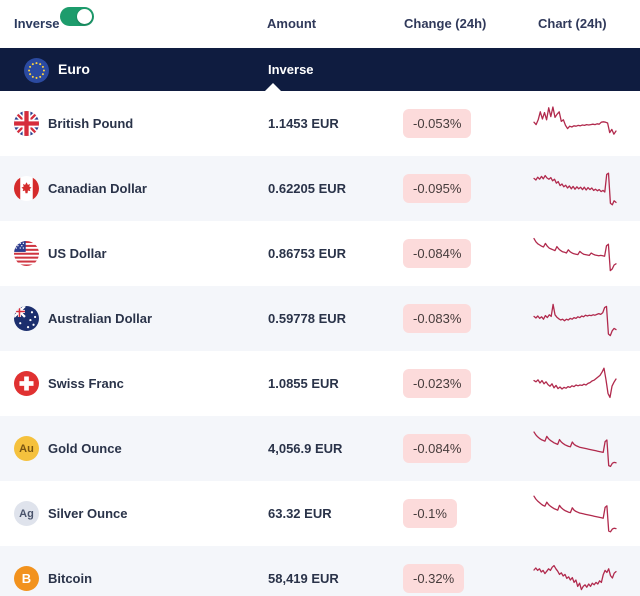 This screenshot has height=596, width=640. What do you see at coordinates (303, 123) in the screenshot?
I see `amount-value: 1.1453 EUR` at bounding box center [303, 123].